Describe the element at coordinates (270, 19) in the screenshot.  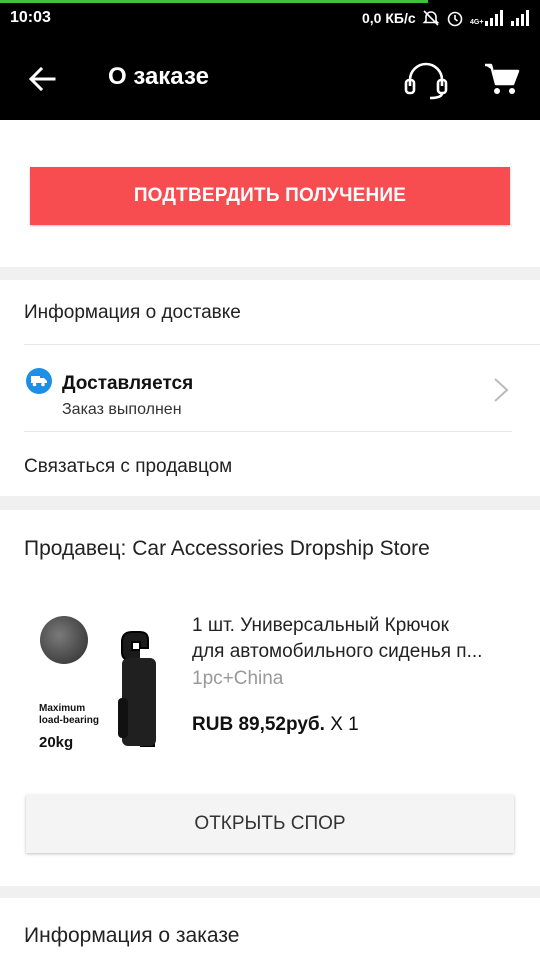
I see `status-bar: 10:03 0,0 КБ/с 4G+` at that location.